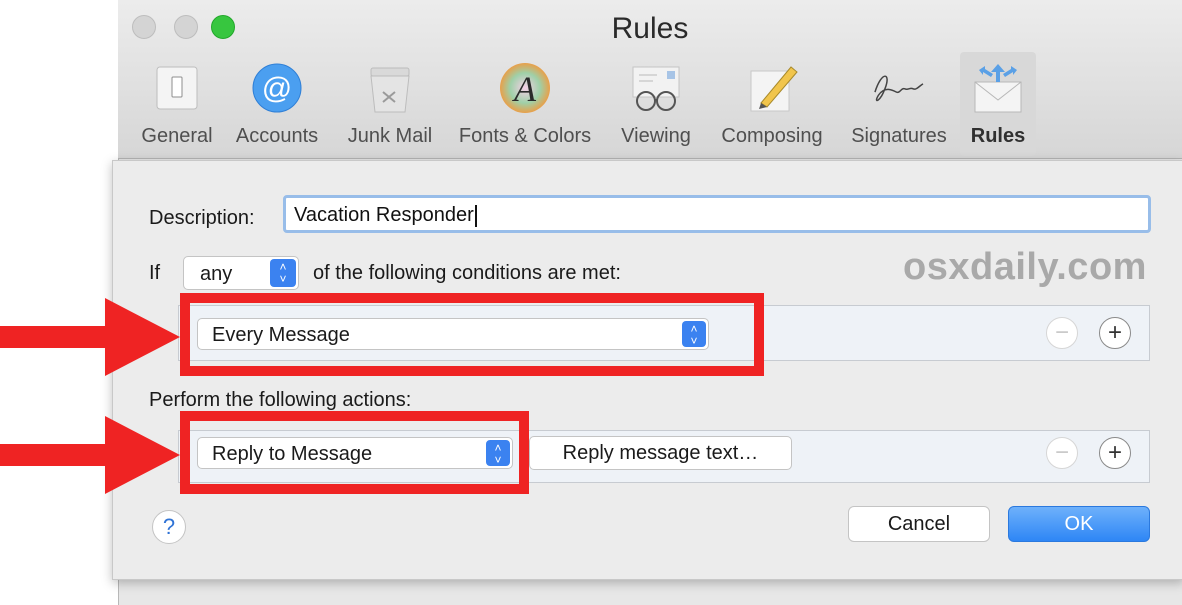  What do you see at coordinates (1025, 267) in the screenshot?
I see `watermark: osxdaily.com` at bounding box center [1025, 267].